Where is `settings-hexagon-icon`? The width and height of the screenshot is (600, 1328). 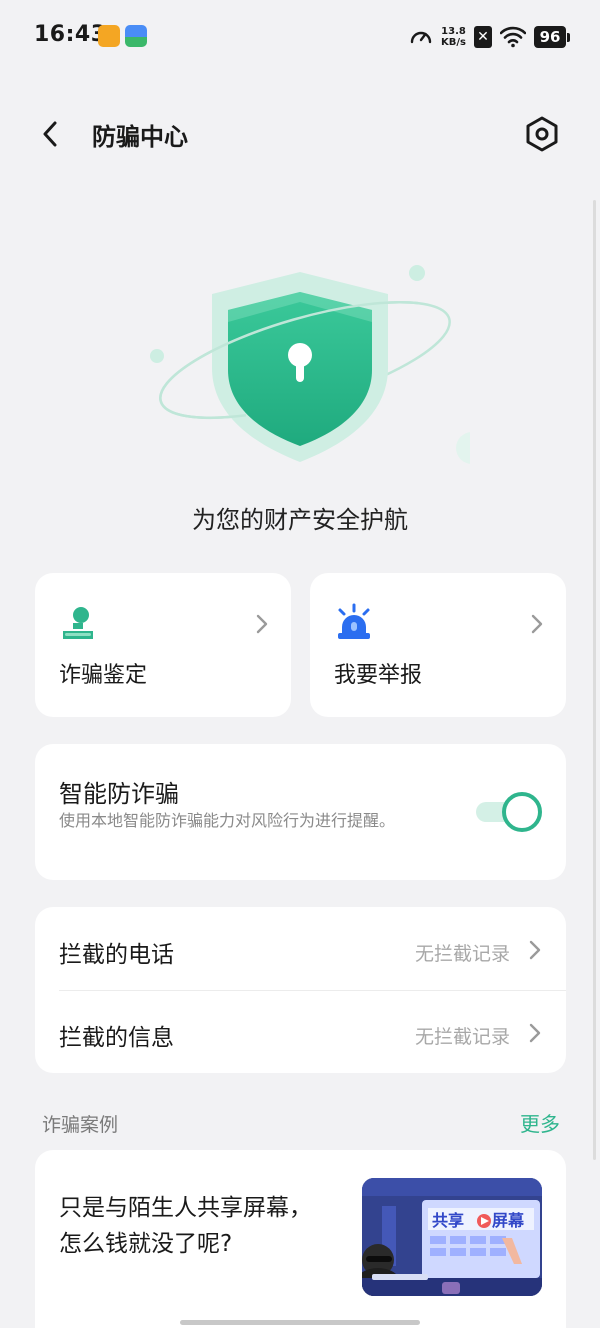 settings-hexagon-icon is located at coordinates (542, 134).